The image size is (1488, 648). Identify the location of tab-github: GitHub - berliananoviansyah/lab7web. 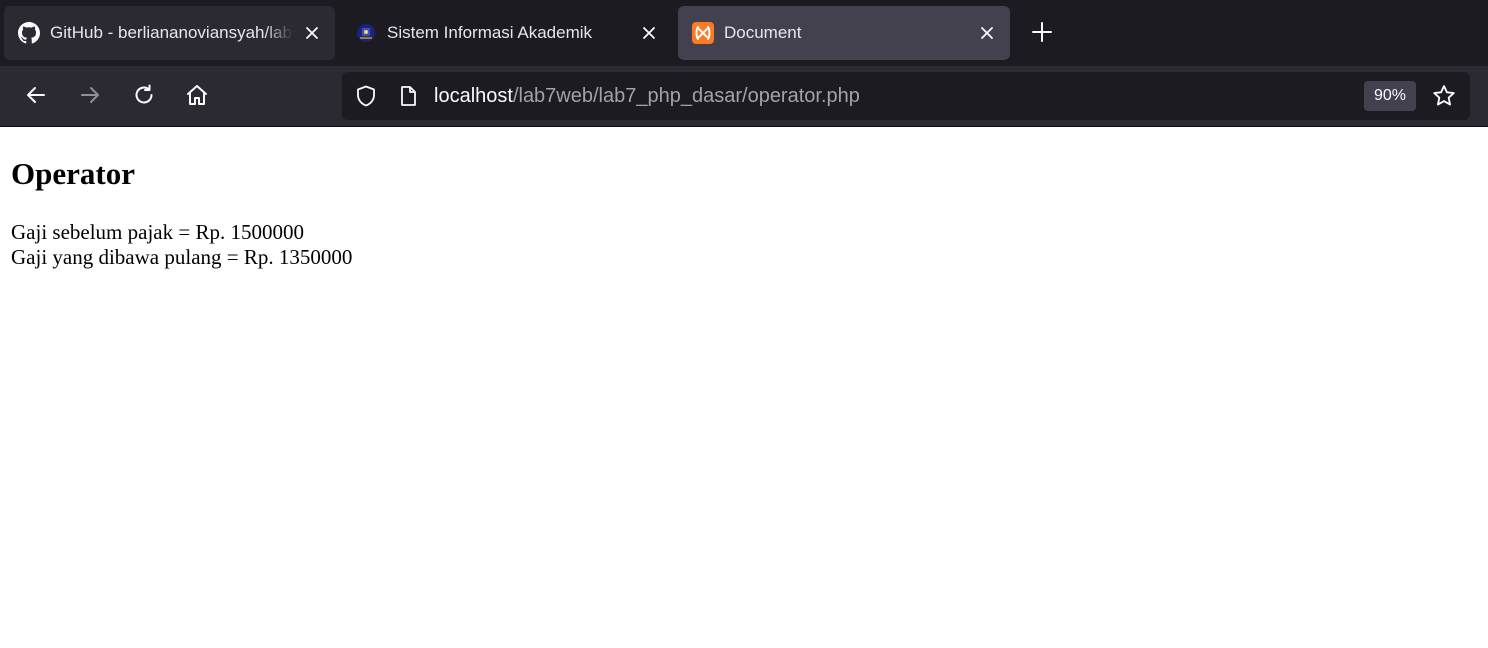
(169, 33).